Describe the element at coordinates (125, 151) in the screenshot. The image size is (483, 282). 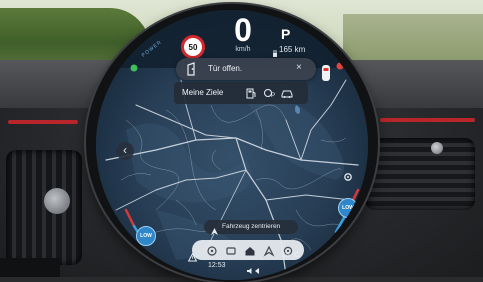
I see `back-chevron-icon: ‹` at that location.